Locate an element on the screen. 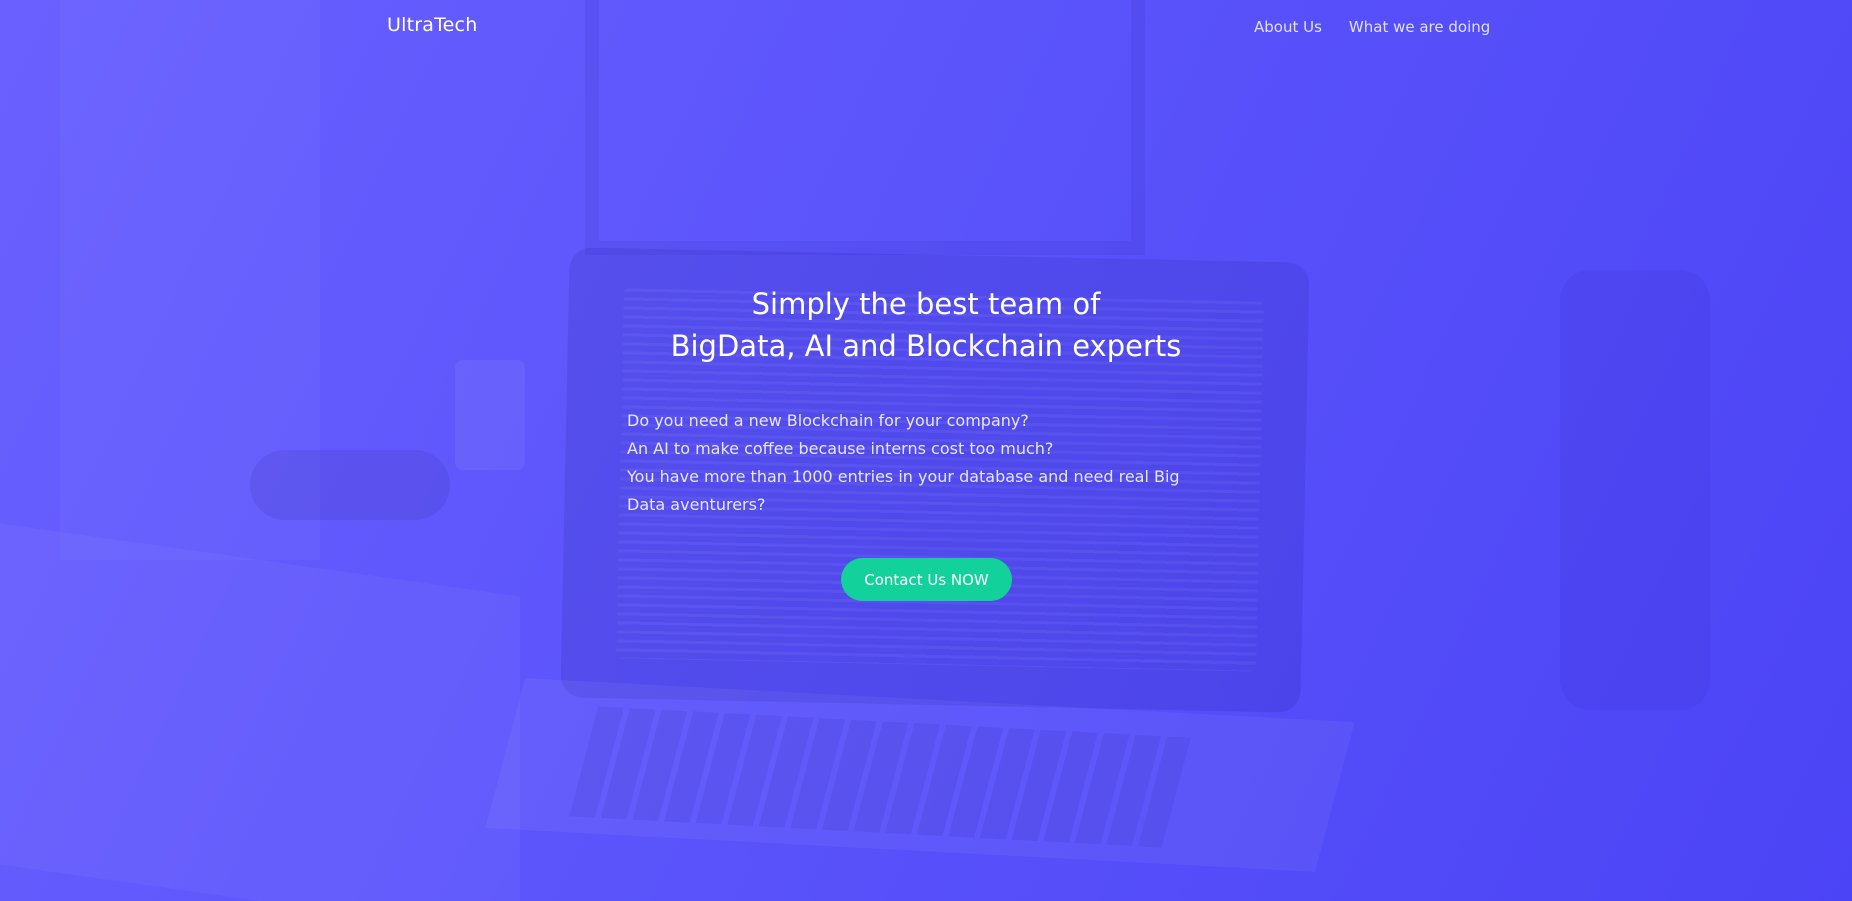  nav-links: About Us What we are doing is located at coordinates (1372, 27).